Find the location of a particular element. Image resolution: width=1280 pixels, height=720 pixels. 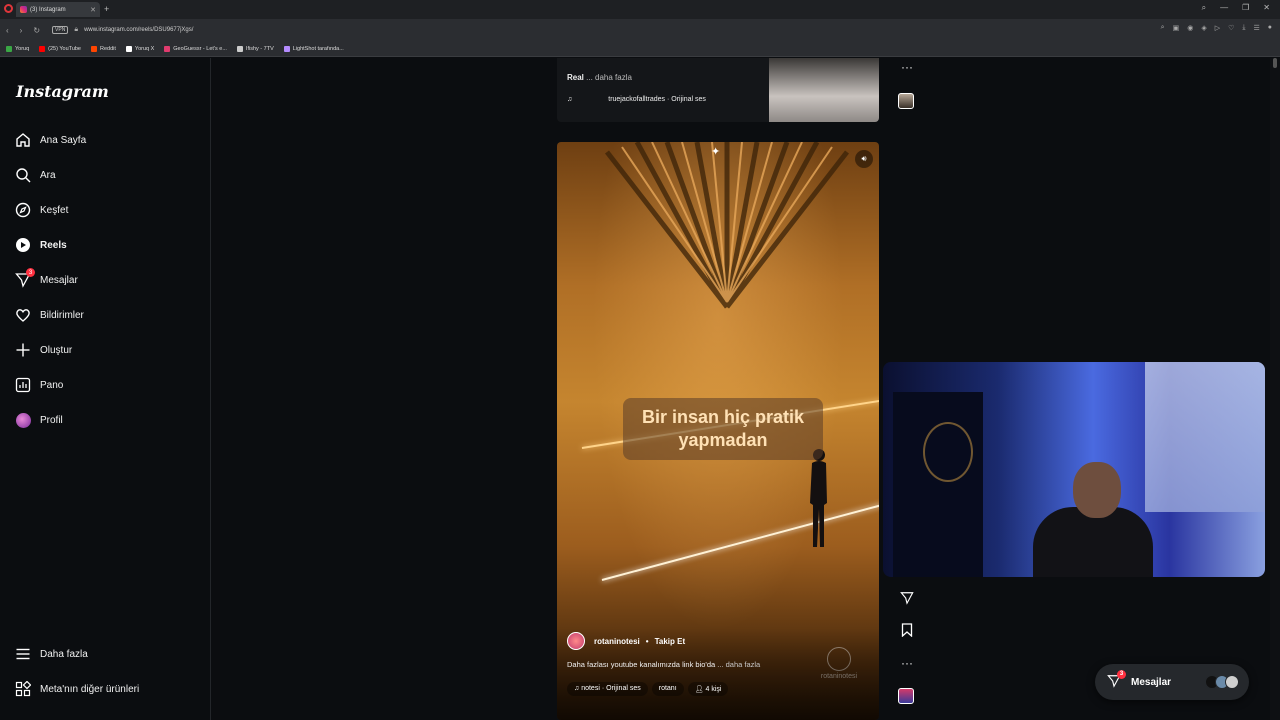

previous-reel-audio: ♫ truejackofalltrades · Orijinal ses is located at coordinates (636, 99).